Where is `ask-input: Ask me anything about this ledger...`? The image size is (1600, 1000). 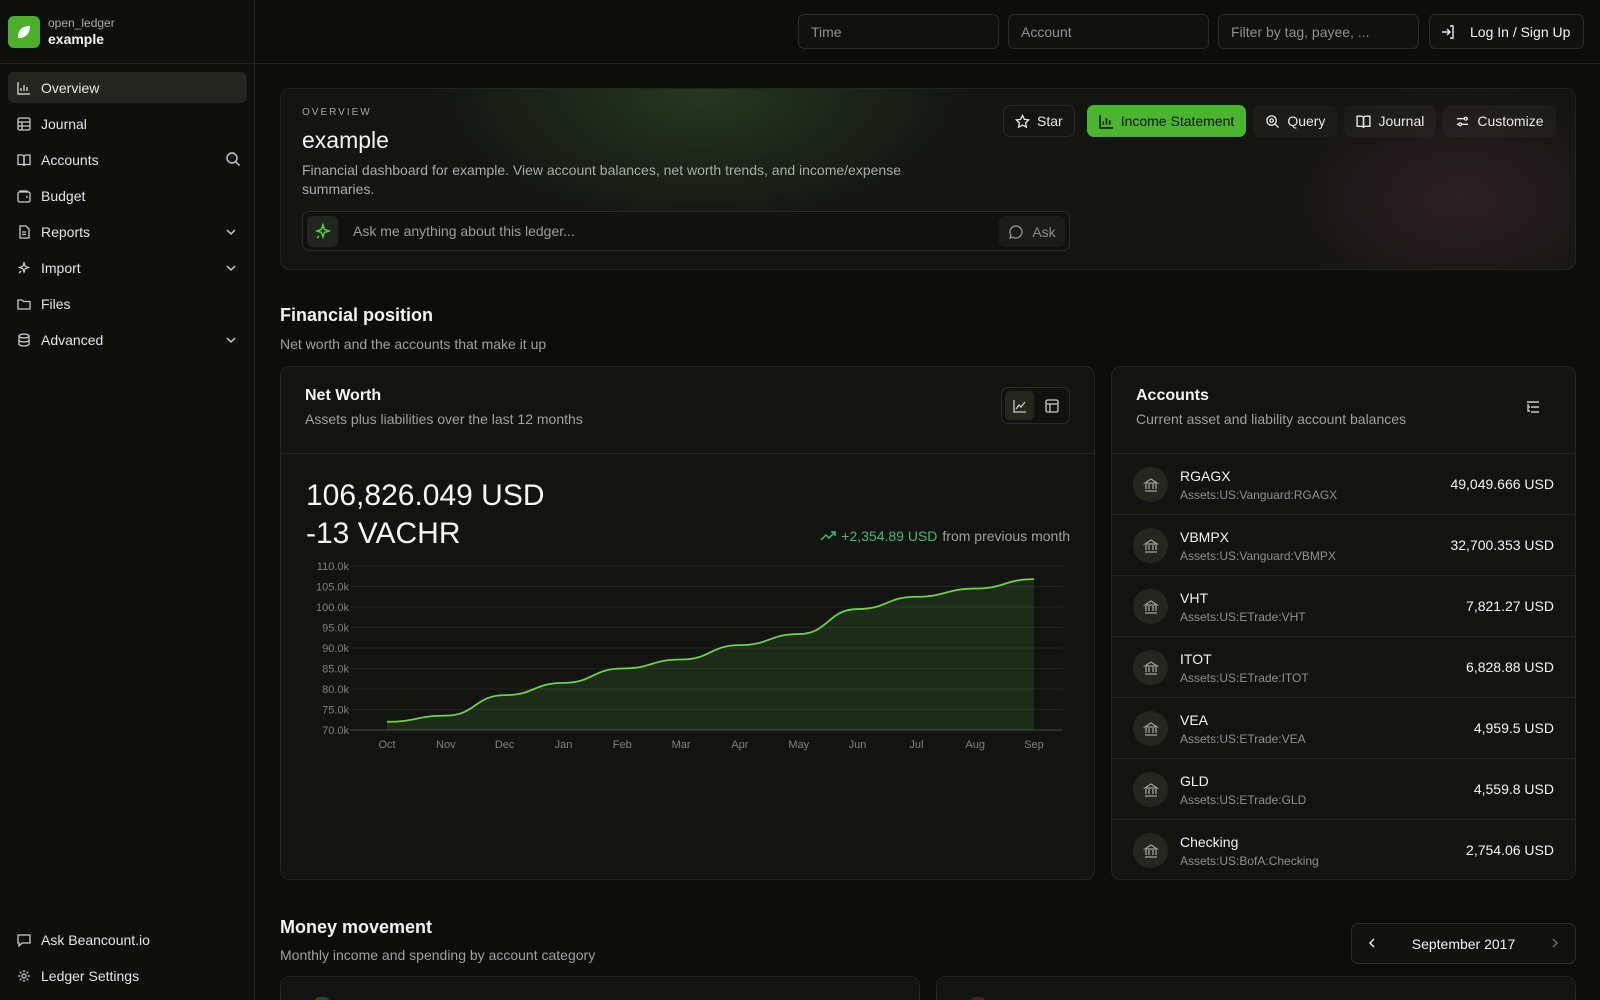 ask-input: Ask me anything about this ledger... is located at coordinates (464, 231).